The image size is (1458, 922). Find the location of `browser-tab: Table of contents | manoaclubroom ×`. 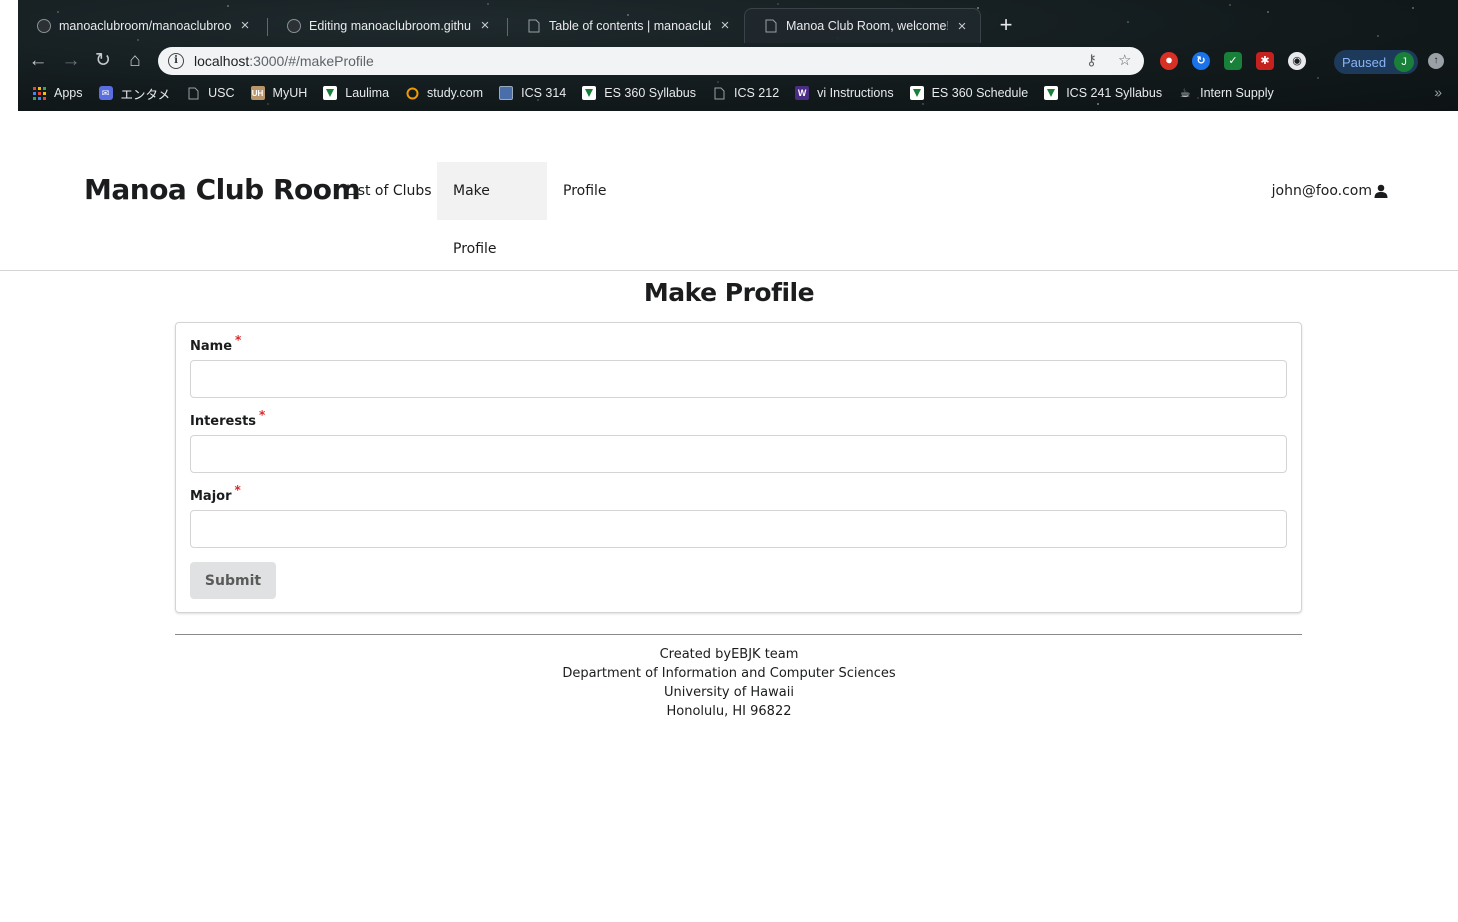

browser-tab: Table of contents | manoaclubroom × is located at coordinates (625, 25).